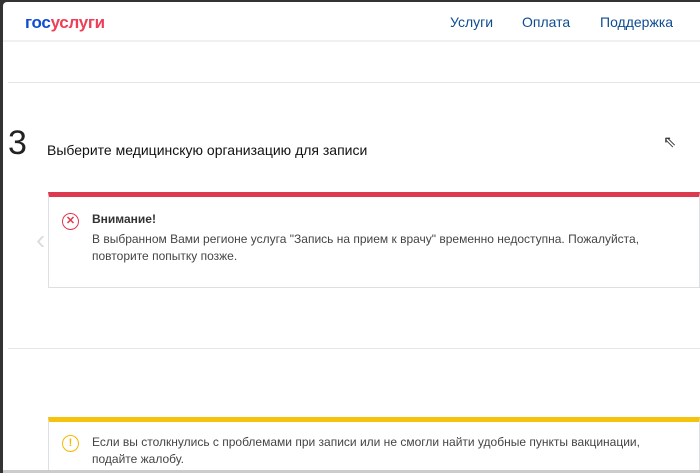 This screenshot has height=473, width=700. What do you see at coordinates (636, 22) in the screenshot?
I see `nav-support: Поддержка` at bounding box center [636, 22].